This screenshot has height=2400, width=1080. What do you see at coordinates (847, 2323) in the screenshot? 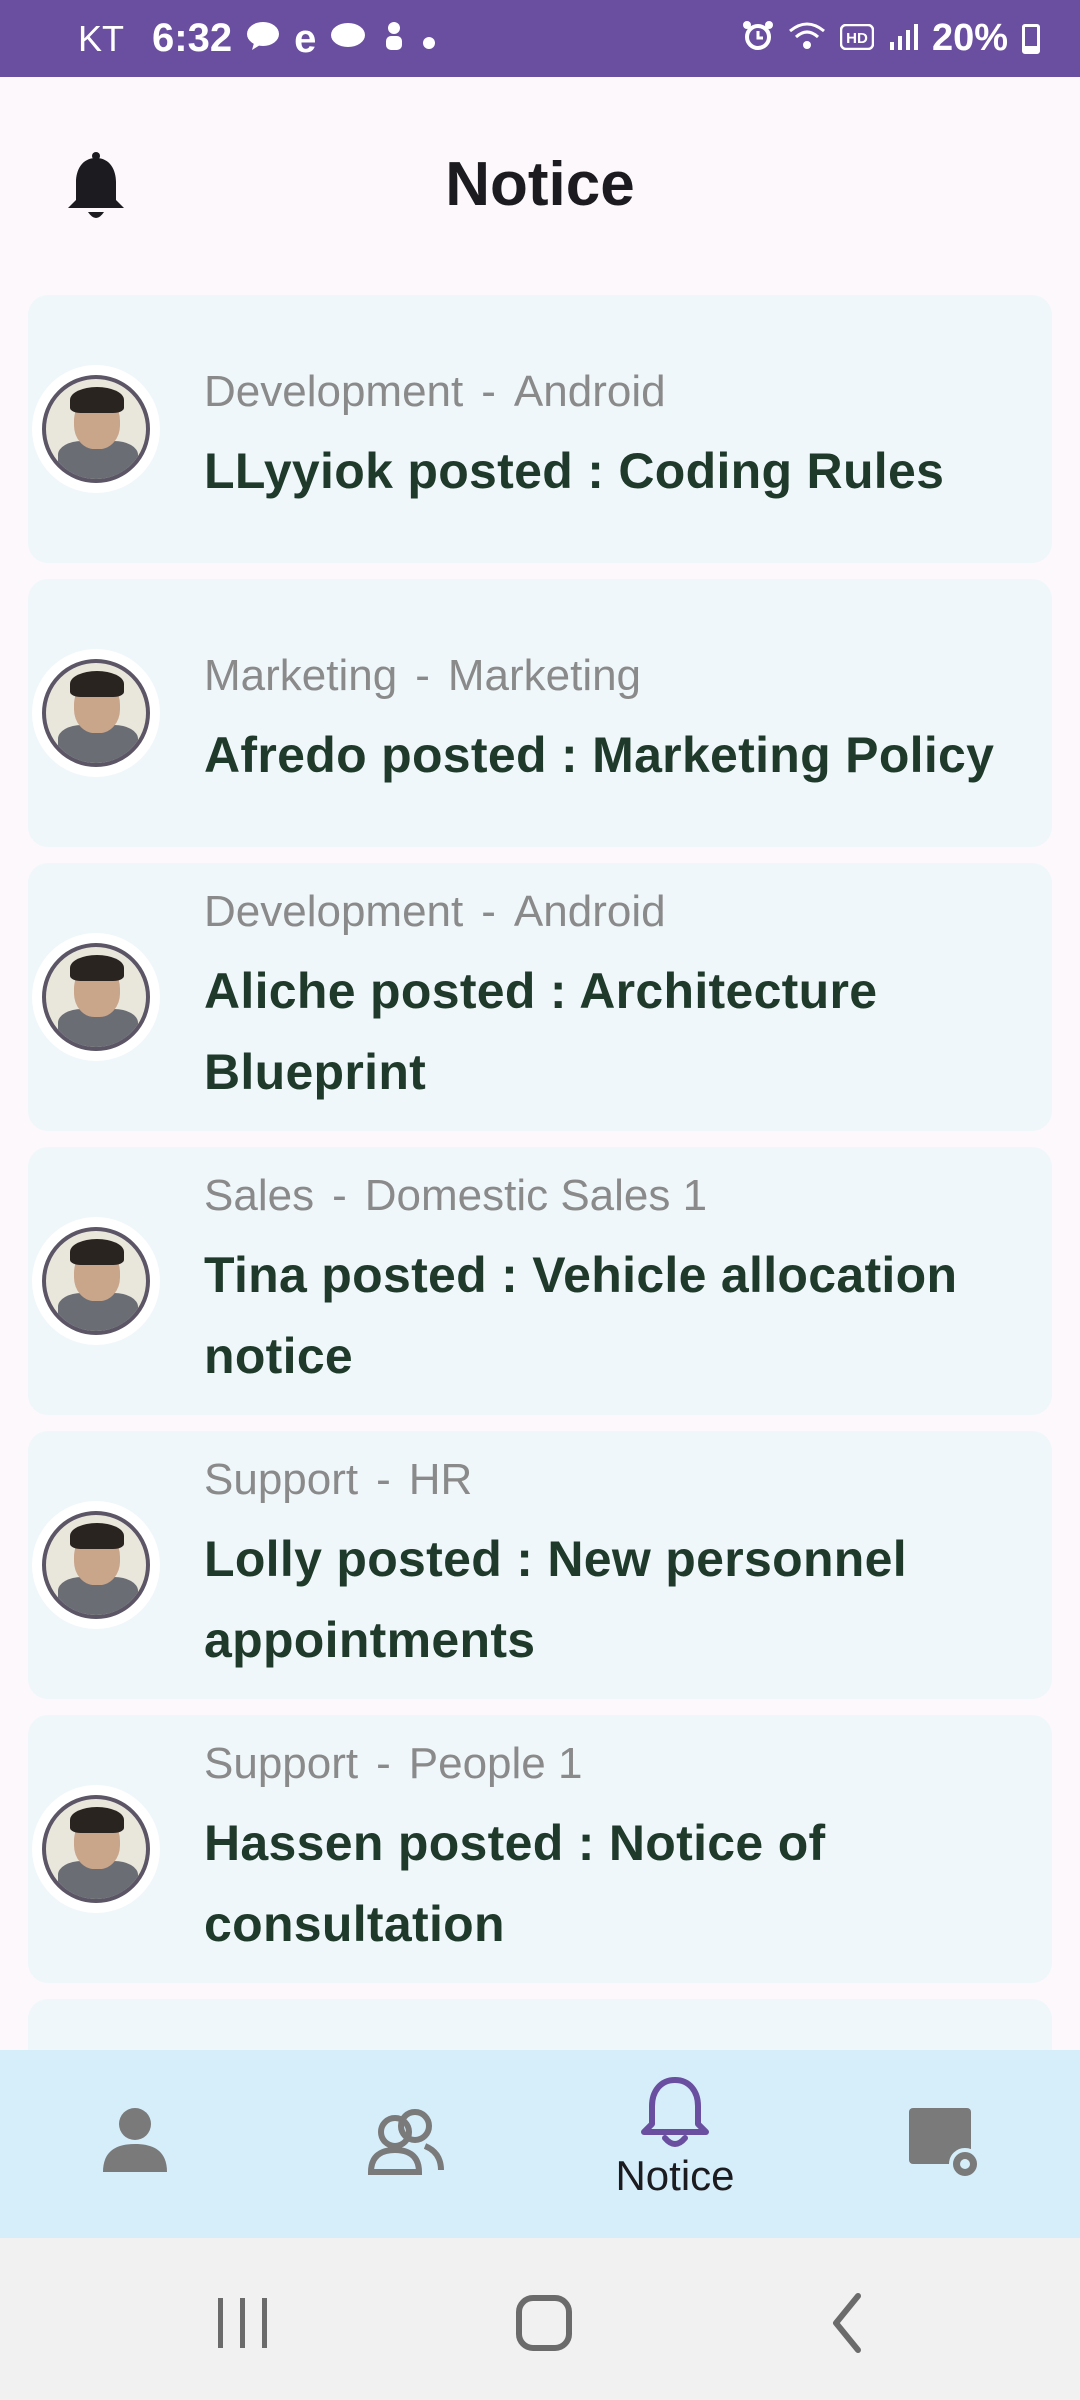
I see `back-icon` at bounding box center [847, 2323].